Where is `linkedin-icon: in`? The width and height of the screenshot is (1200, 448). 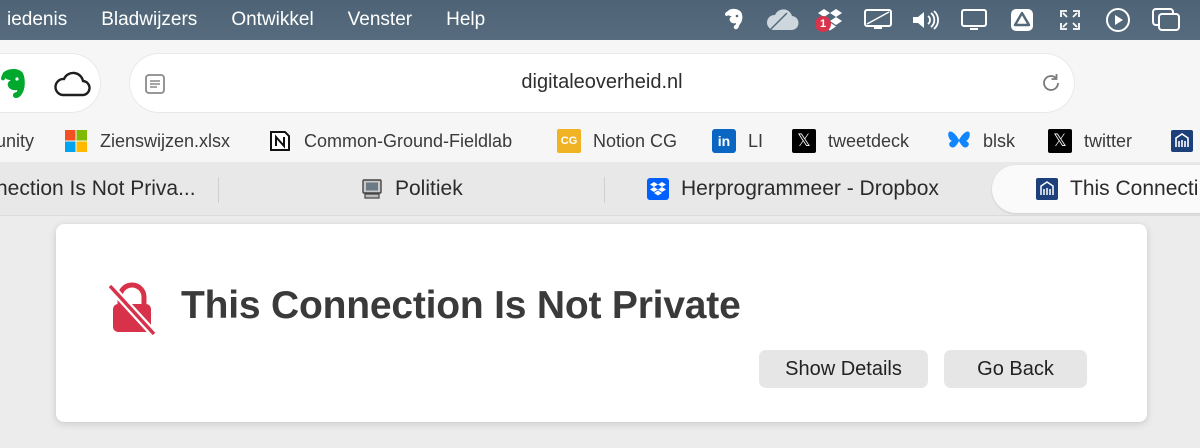
linkedin-icon: in is located at coordinates (724, 141).